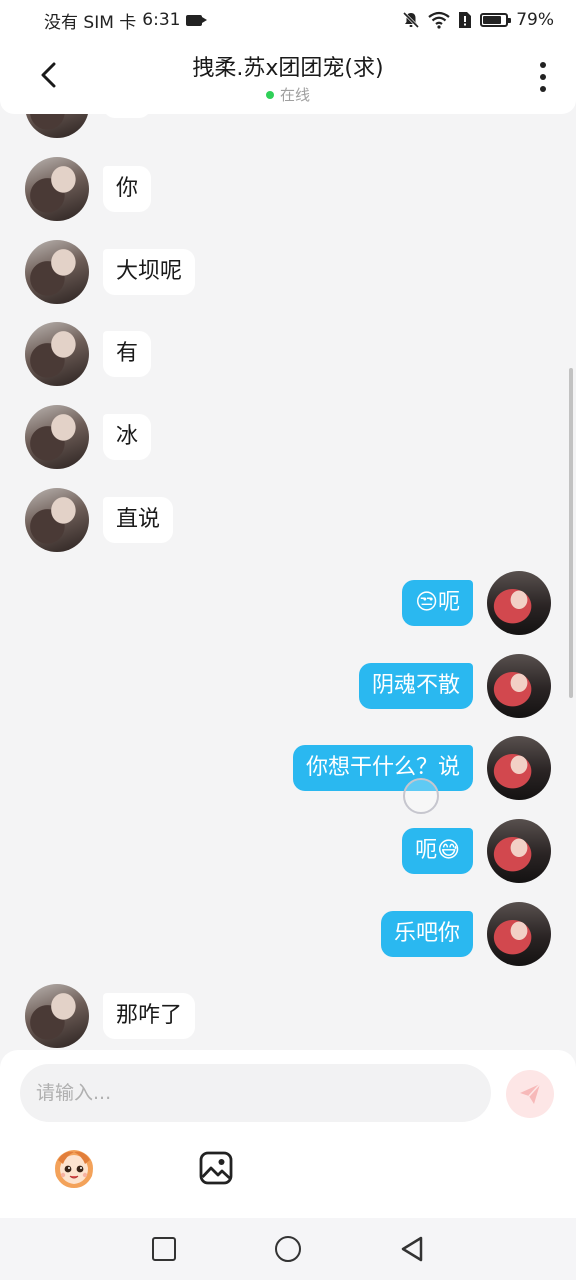  I want to click on message-bubble: 冰, so click(127, 437).